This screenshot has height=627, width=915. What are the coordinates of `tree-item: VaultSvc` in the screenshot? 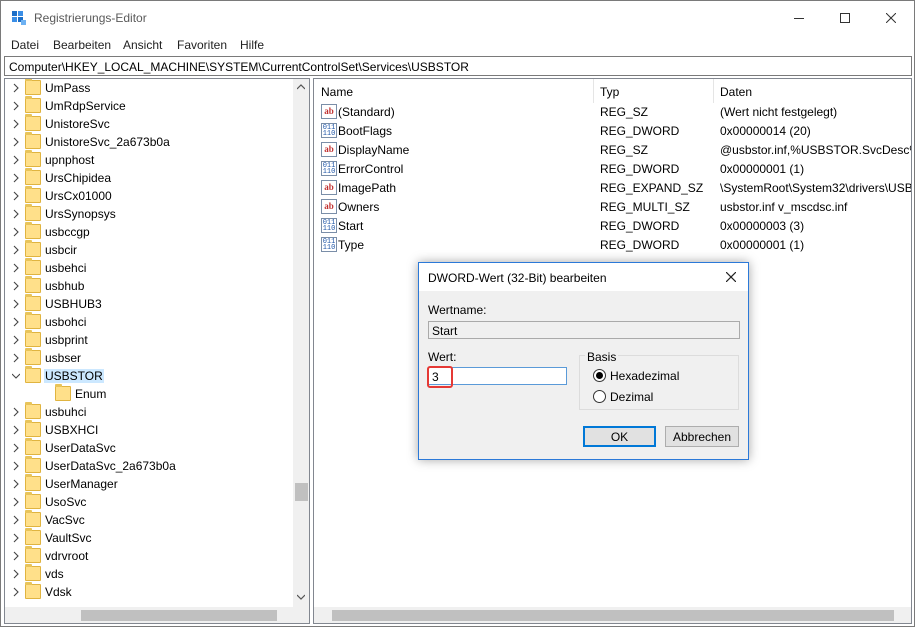 It's located at (148, 537).